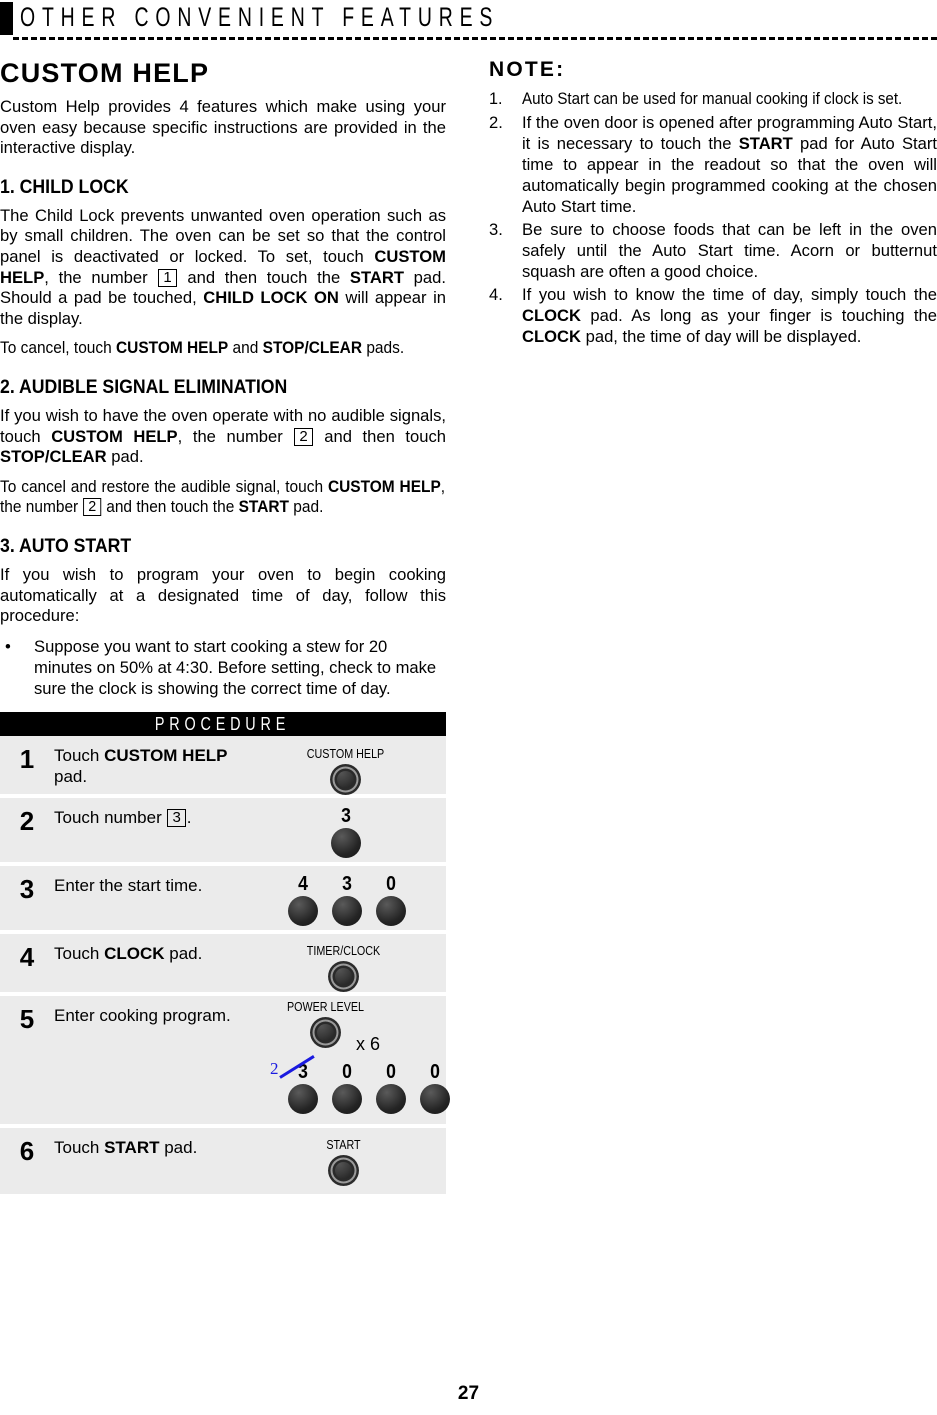  Describe the element at coordinates (496, 294) in the screenshot. I see `note-item-number: 4.` at that location.